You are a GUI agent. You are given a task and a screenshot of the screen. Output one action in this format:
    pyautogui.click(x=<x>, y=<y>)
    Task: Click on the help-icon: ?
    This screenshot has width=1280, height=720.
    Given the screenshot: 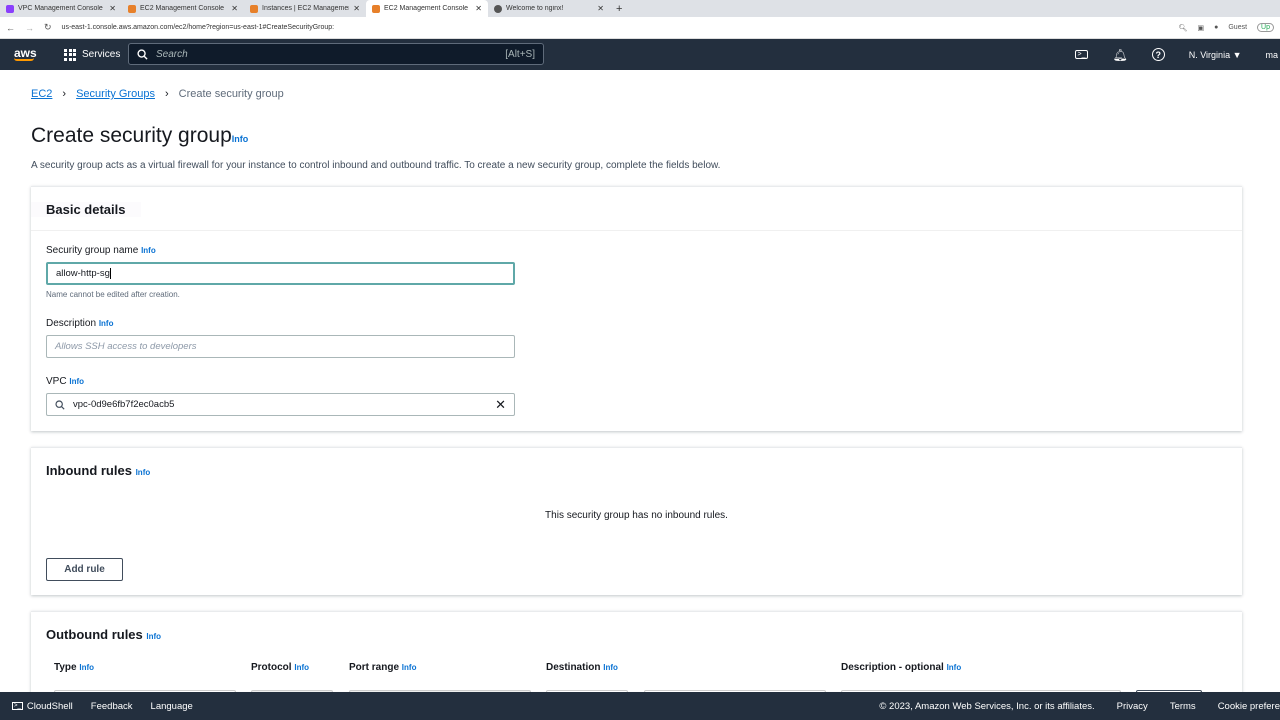 What is the action you would take?
    pyautogui.click(x=1158, y=54)
    